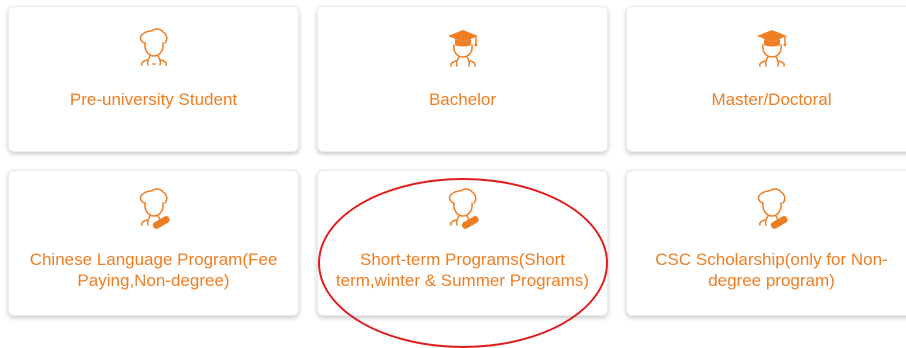 The image size is (906, 348). Describe the element at coordinates (766, 79) in the screenshot. I see `card-master-doctoral: Master/Doctoral` at that location.